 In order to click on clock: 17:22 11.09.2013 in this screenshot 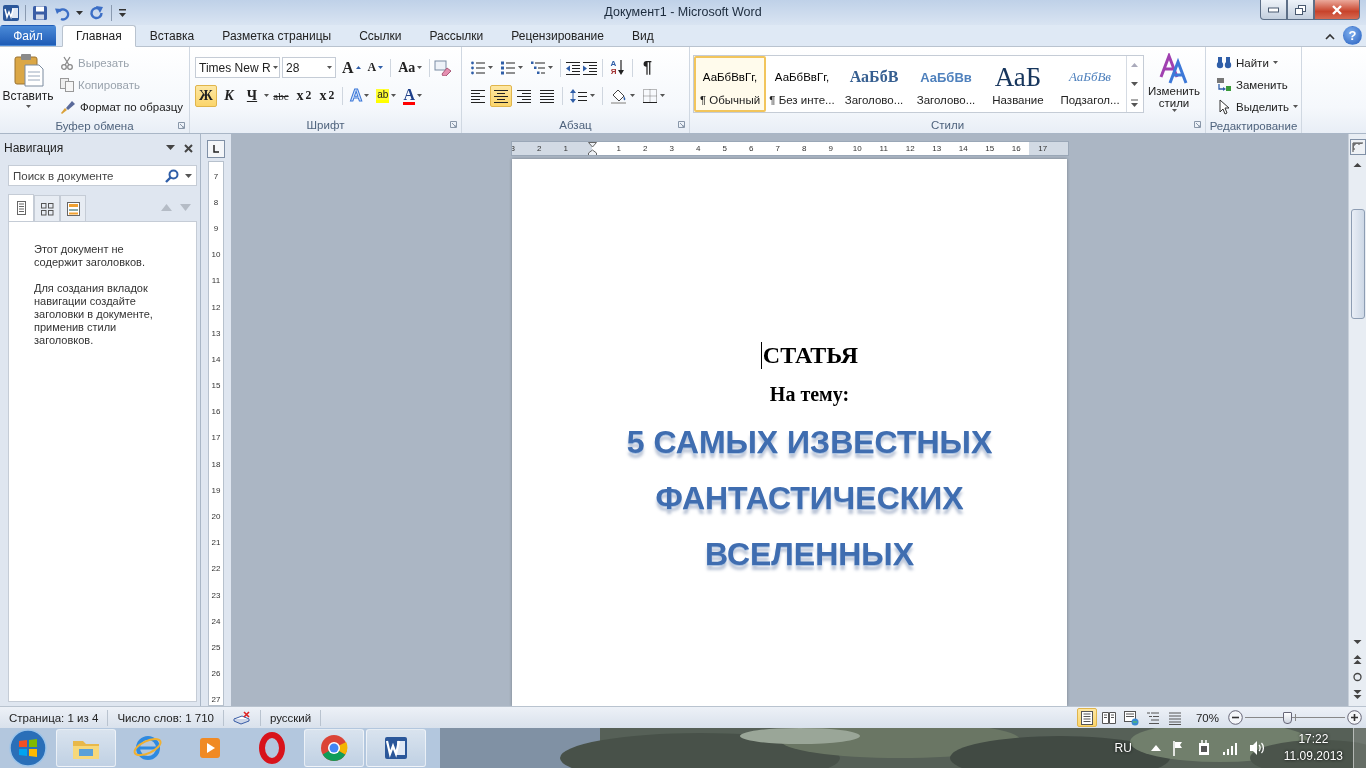, I will do `click(1313, 748)`.